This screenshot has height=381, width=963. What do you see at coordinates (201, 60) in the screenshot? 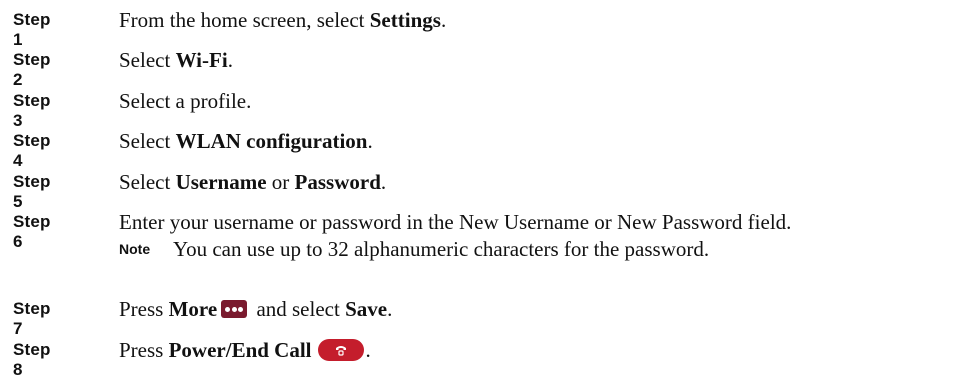
I see `ui-term-wifi: Wi-Fi` at bounding box center [201, 60].